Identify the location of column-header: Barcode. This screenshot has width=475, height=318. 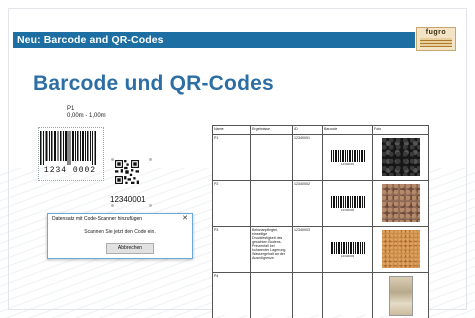
(347, 130).